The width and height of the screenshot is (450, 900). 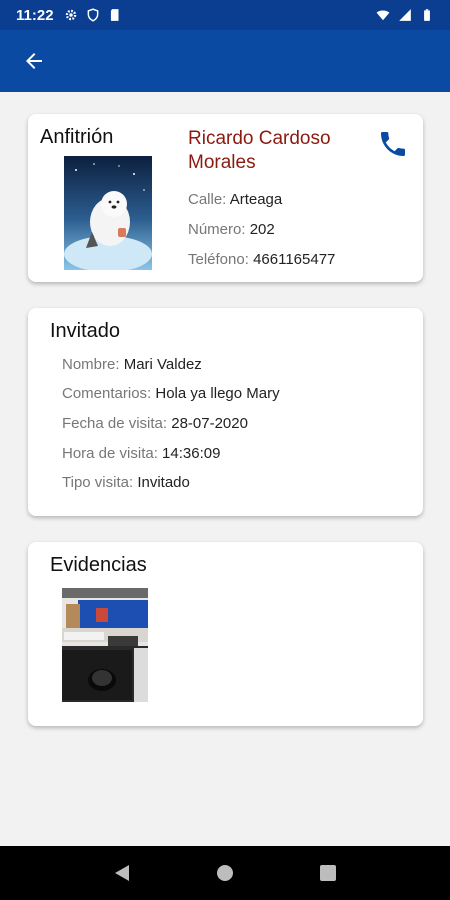 What do you see at coordinates (262, 229) in the screenshot?
I see `host-numero-value: 202` at bounding box center [262, 229].